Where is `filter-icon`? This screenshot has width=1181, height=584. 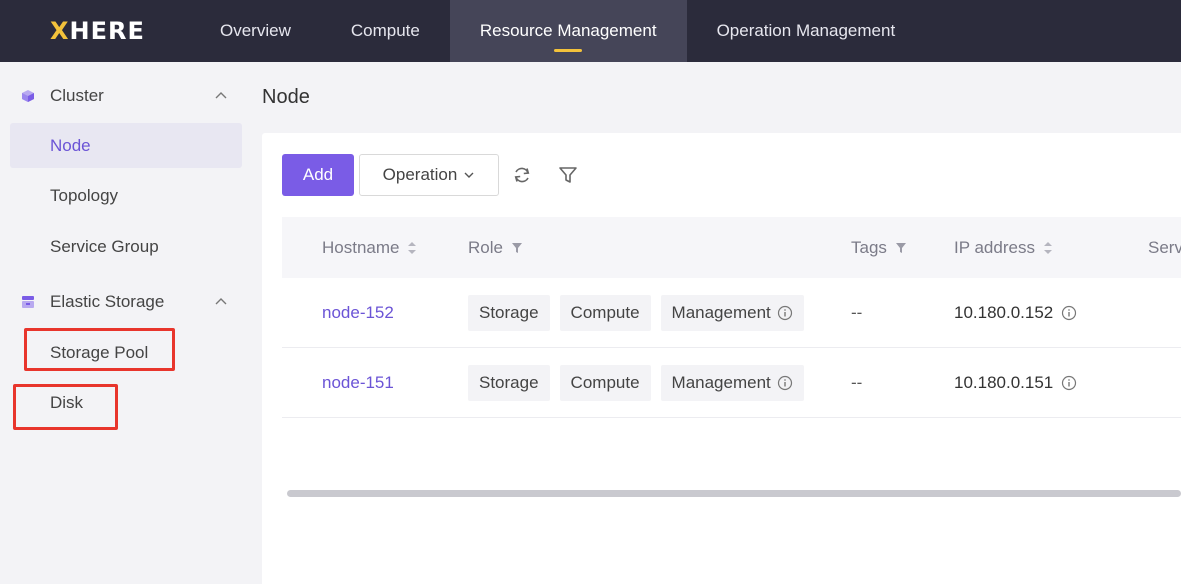 filter-icon is located at coordinates (568, 175).